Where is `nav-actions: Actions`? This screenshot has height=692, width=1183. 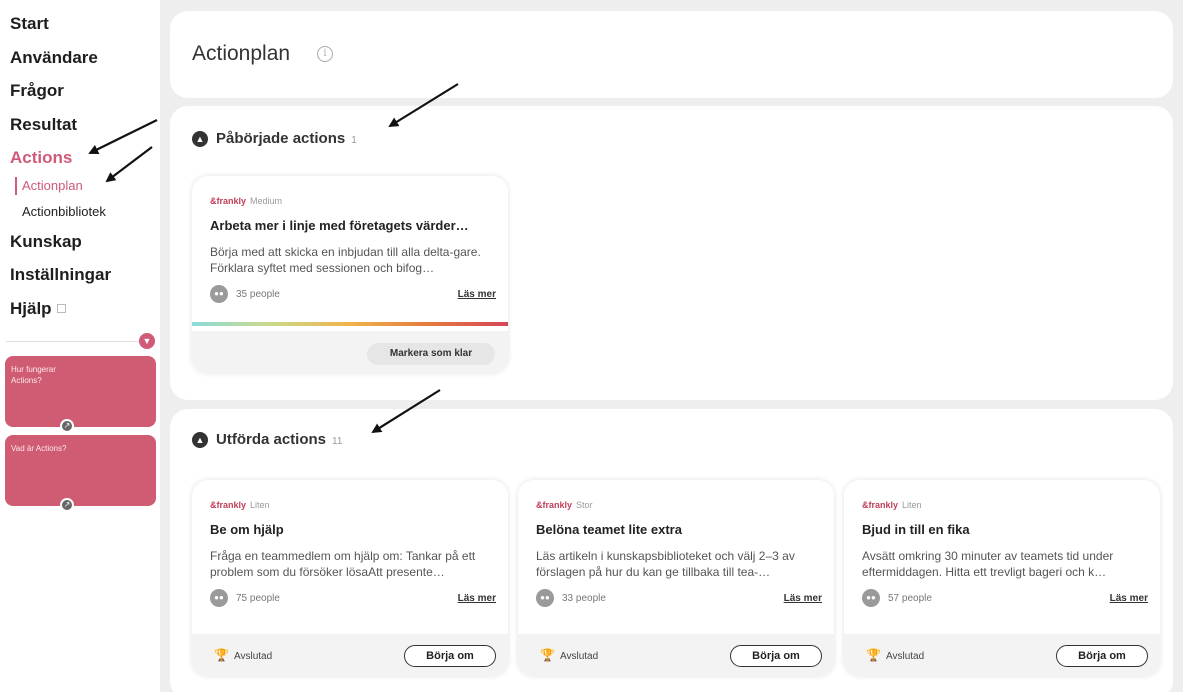
nav-actions: Actions is located at coordinates (41, 158).